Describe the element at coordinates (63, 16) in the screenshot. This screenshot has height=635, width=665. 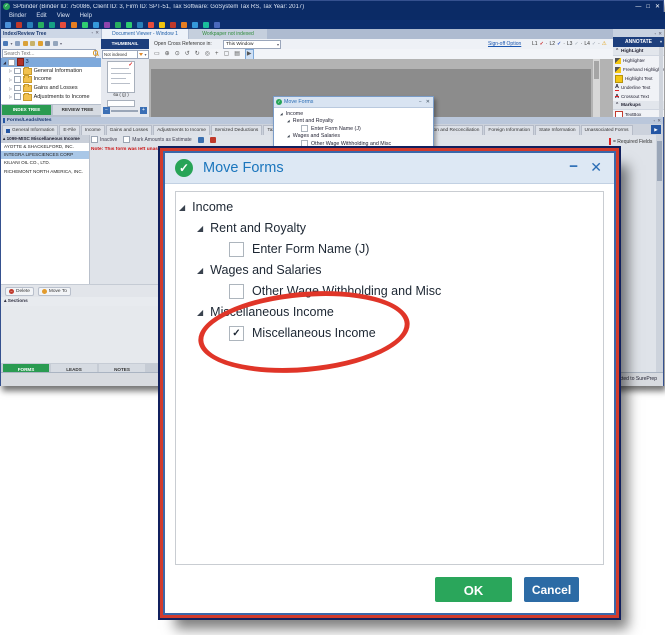
I see `menu-view: View` at that location.